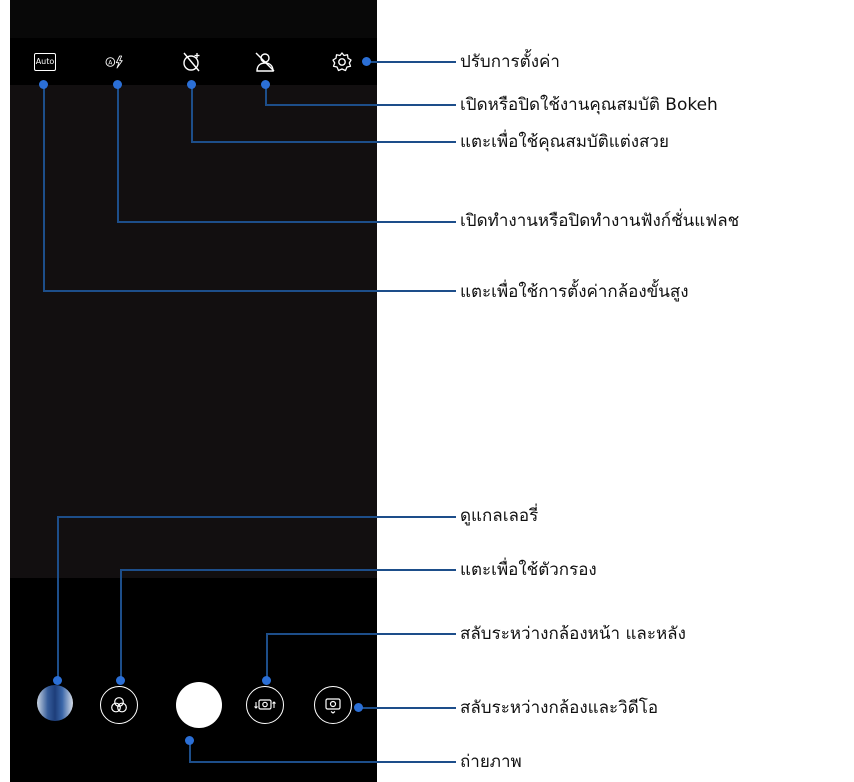 The height and width of the screenshot is (782, 854). What do you see at coordinates (499, 516) in the screenshot?
I see `gallery-label: ดูแกลเลอรี่` at bounding box center [499, 516].